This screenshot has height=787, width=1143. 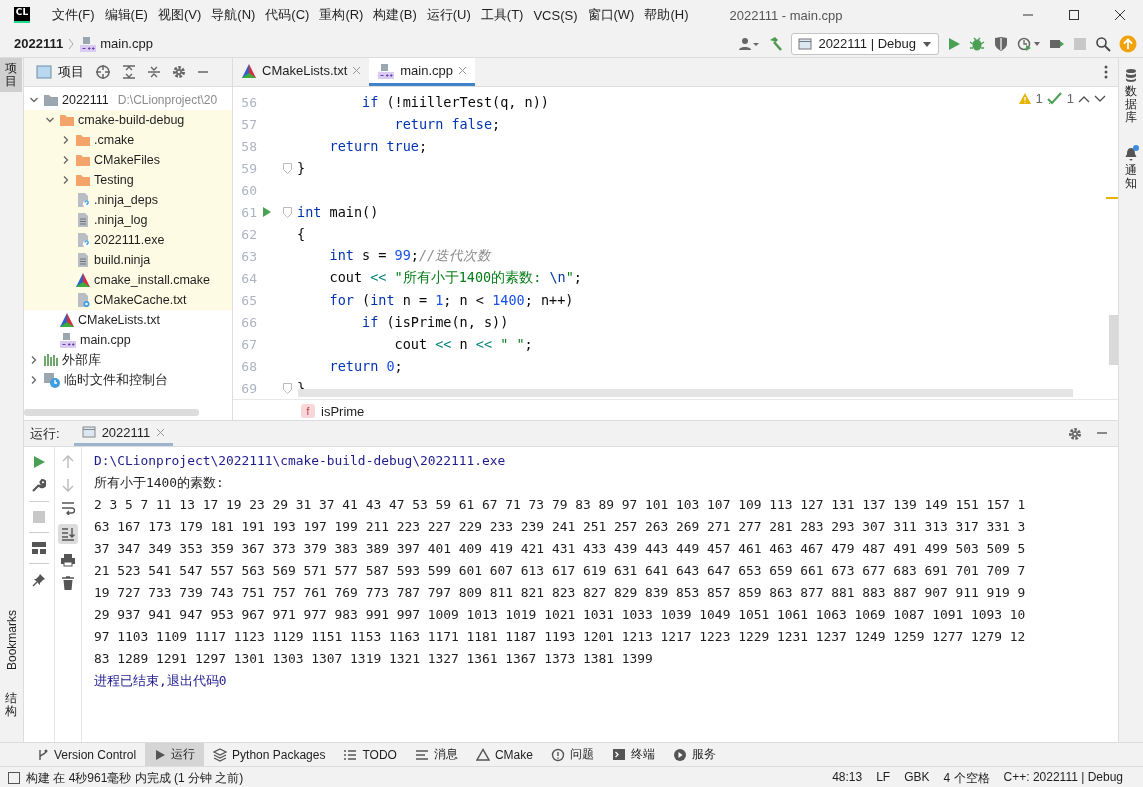 What do you see at coordinates (927, 43) in the screenshot?
I see `caret-icon` at bounding box center [927, 43].